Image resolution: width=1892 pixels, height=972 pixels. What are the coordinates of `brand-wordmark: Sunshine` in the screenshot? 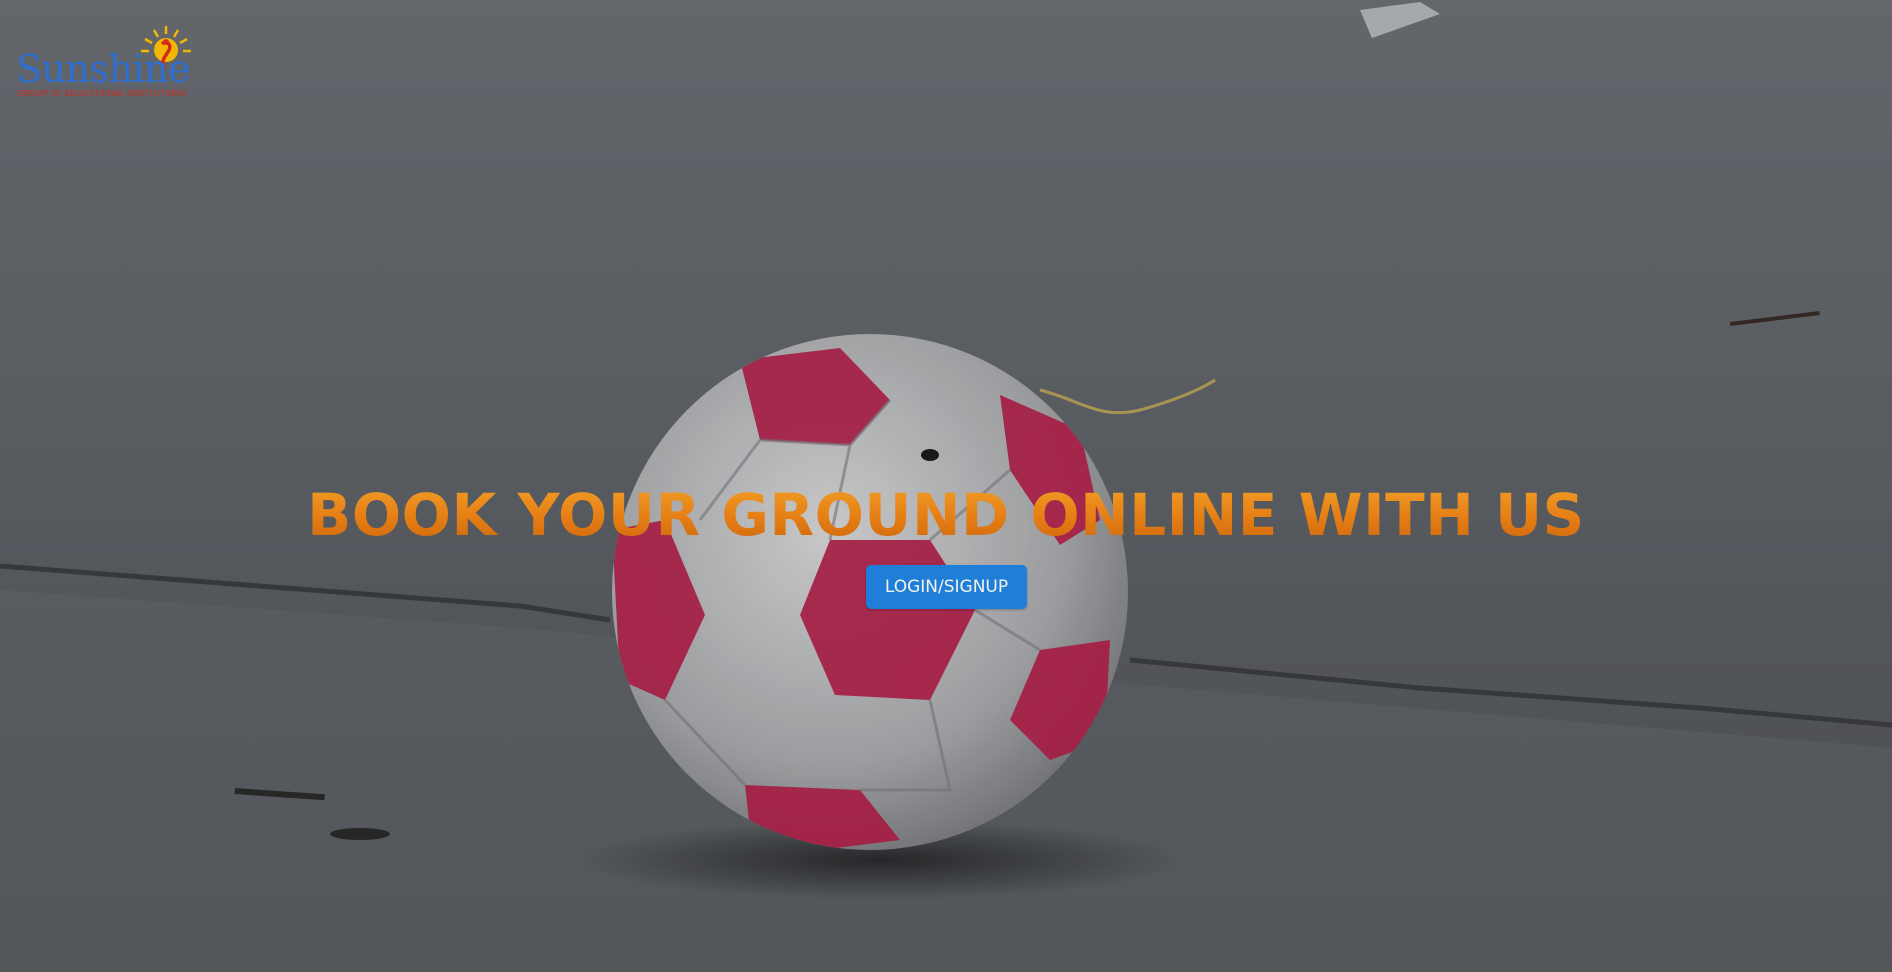 It's located at (103, 69).